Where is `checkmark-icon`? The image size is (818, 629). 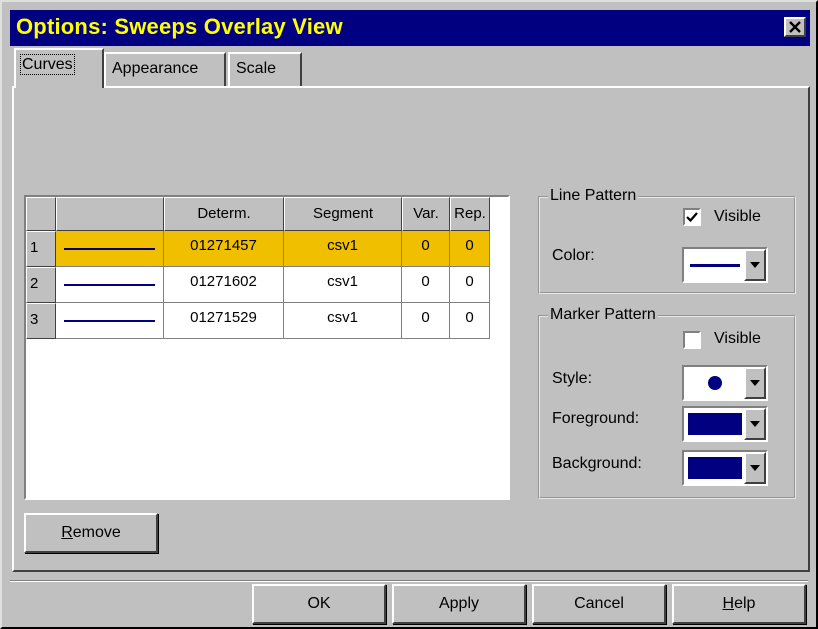 checkmark-icon is located at coordinates (692, 217).